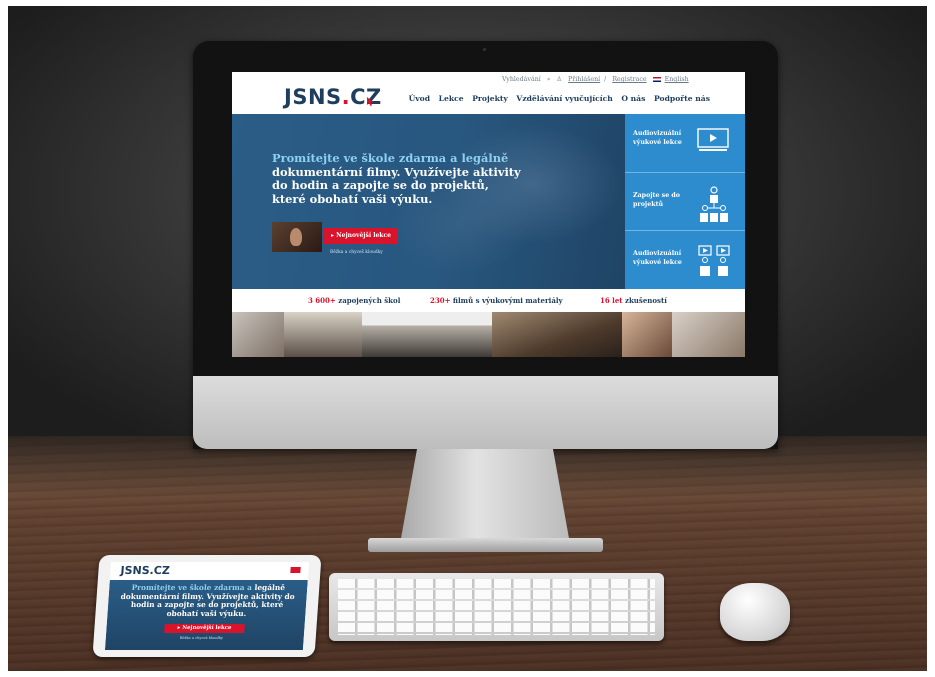  Describe the element at coordinates (685, 143) in the screenshot. I see `side-item-lessons: Audiovizuální výukové lekce` at that location.